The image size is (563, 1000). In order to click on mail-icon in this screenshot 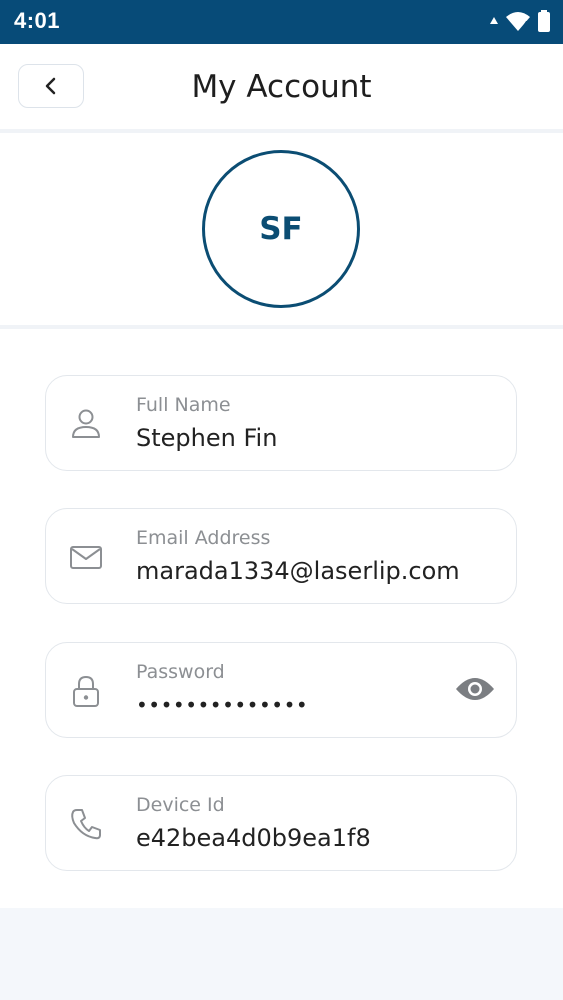, I will do `click(86, 557)`.